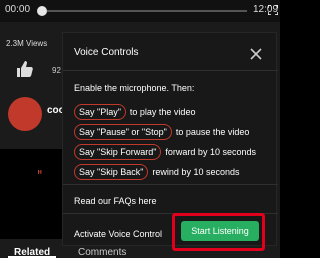  Describe the element at coordinates (123, 131) in the screenshot. I see `command-phrase: Say "Pause" or "Stop"` at that location.